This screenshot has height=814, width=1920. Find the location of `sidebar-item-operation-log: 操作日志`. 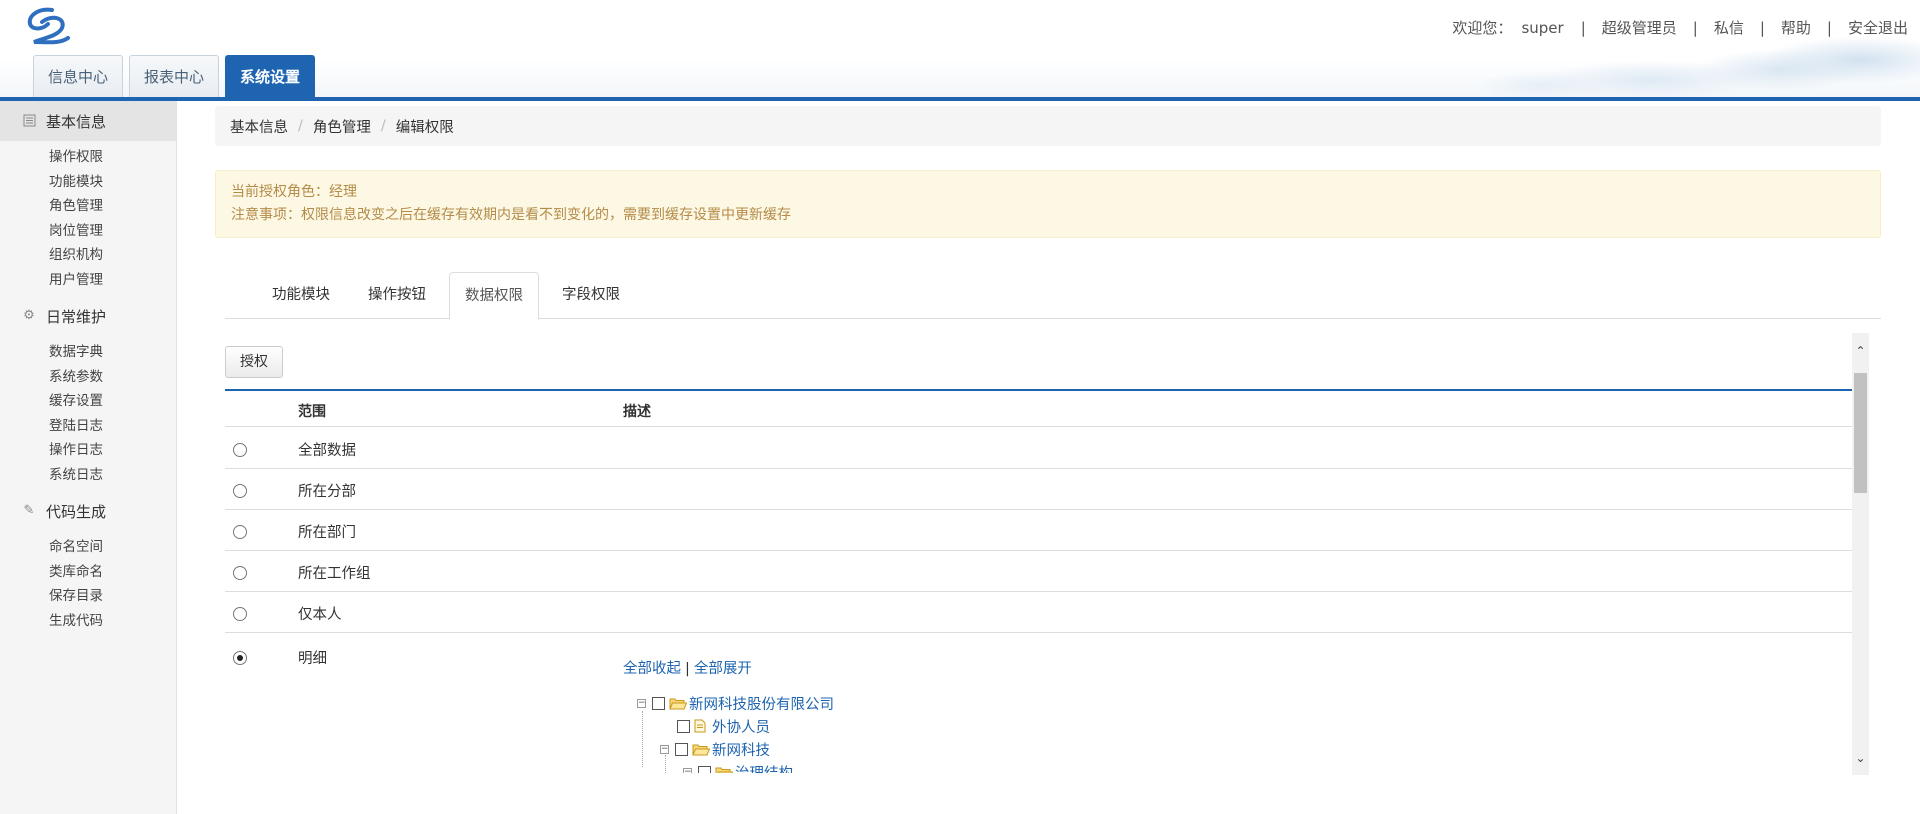

sidebar-item-operation-log: 操作日志 is located at coordinates (88, 450).